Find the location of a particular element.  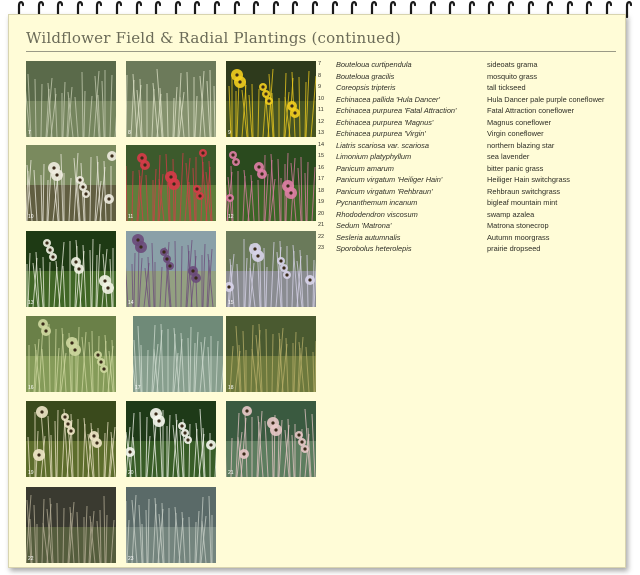

plant-list-row: 9 Coreopsis tripteris tall tickseed is located at coordinates (468, 89).